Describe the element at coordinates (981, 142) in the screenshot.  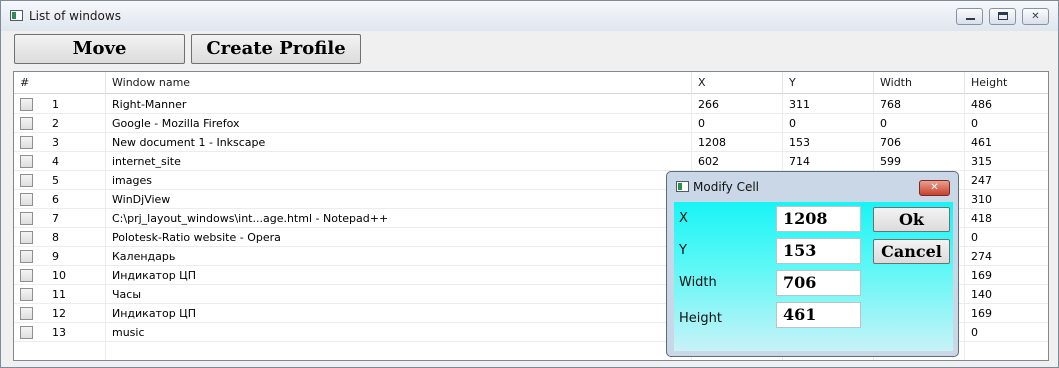
I see `row-height: 461` at that location.